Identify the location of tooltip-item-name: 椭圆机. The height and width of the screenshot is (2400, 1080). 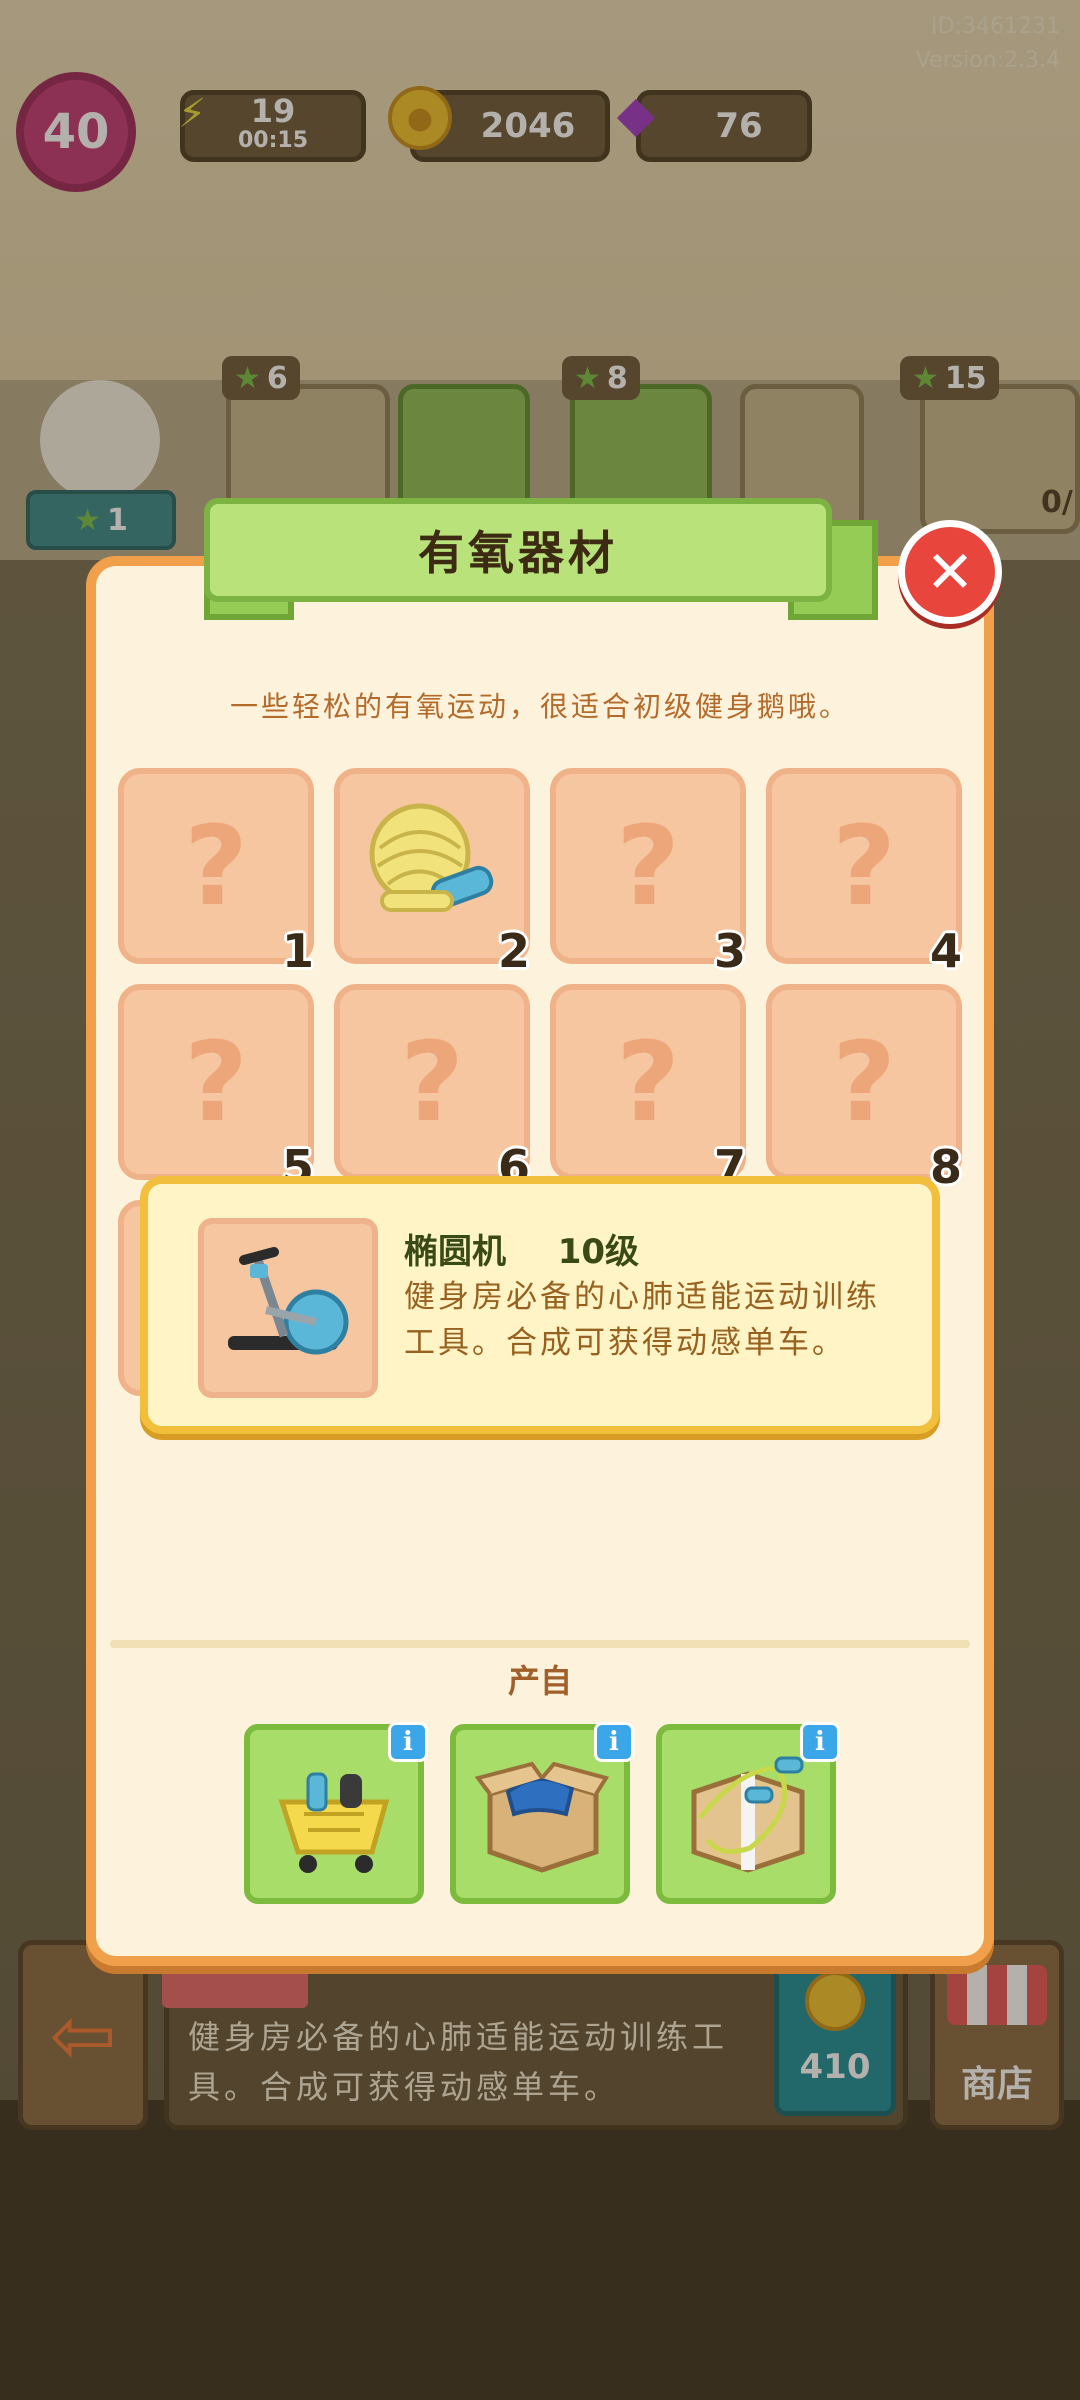
(455, 1252).